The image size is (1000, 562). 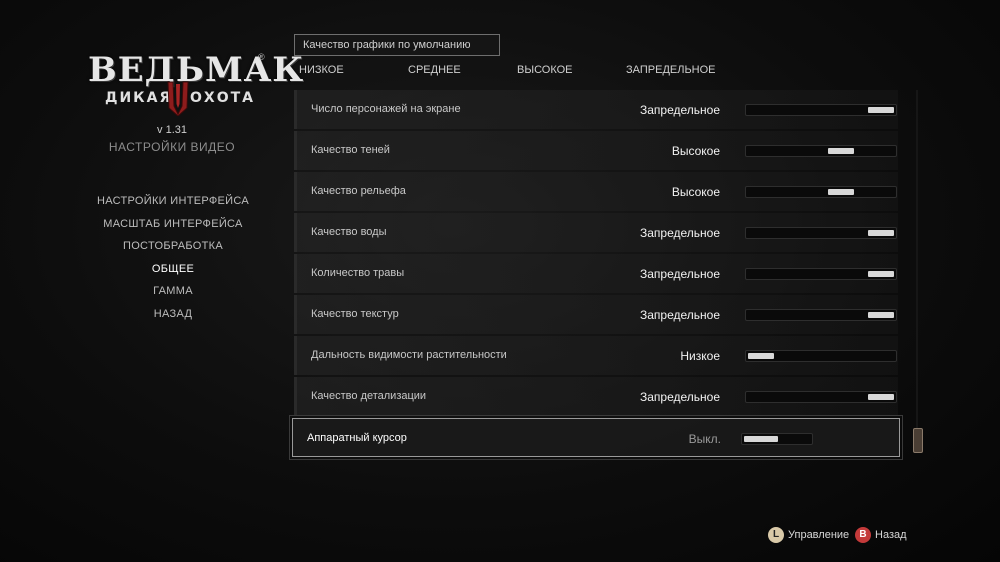 What do you see at coordinates (891, 535) in the screenshot?
I see `back-hint-label: Назад` at bounding box center [891, 535].